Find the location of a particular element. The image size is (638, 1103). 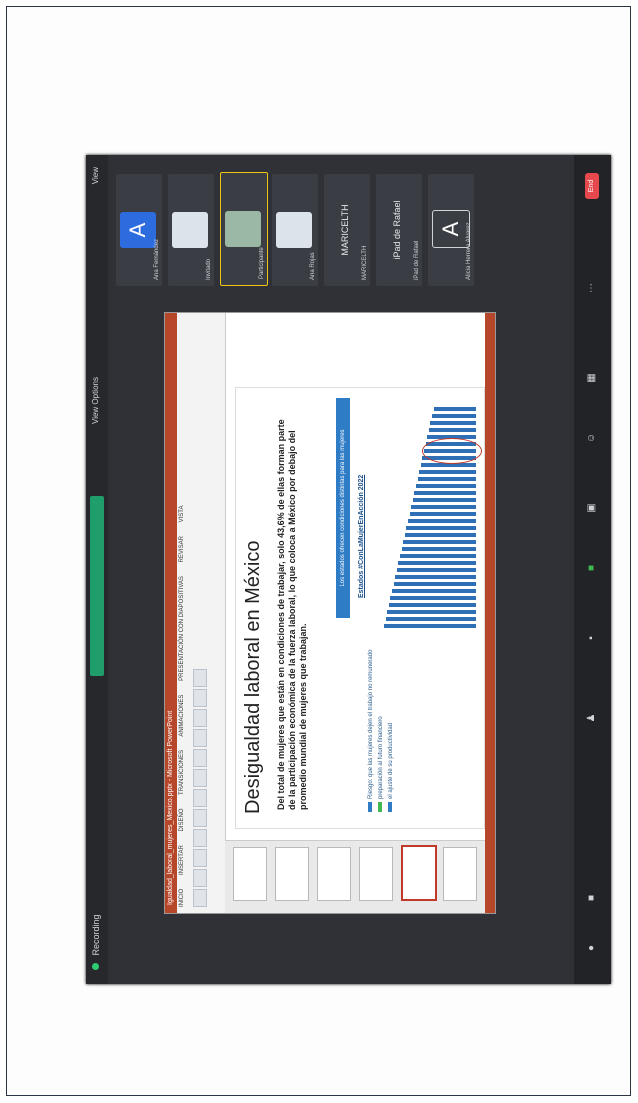

bold-icon is located at coordinates (200, 818).